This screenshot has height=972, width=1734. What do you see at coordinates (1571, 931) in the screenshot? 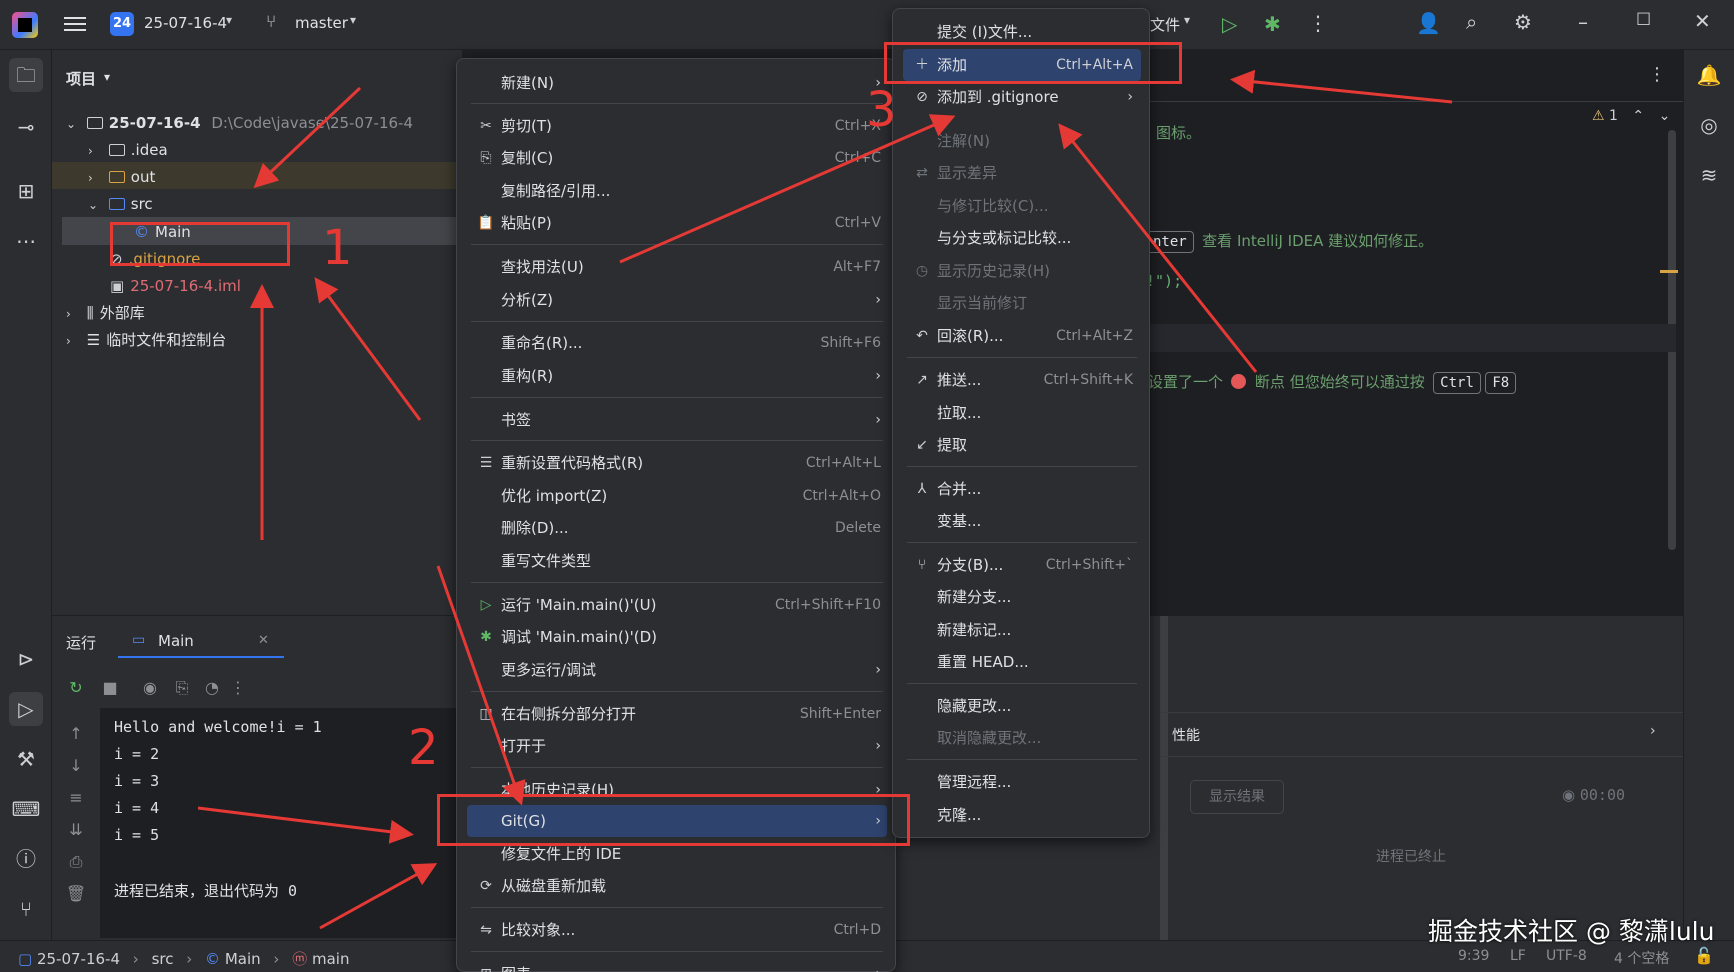
I see `watermark: 掘金技术社区 @ 黎潇lulu` at bounding box center [1571, 931].